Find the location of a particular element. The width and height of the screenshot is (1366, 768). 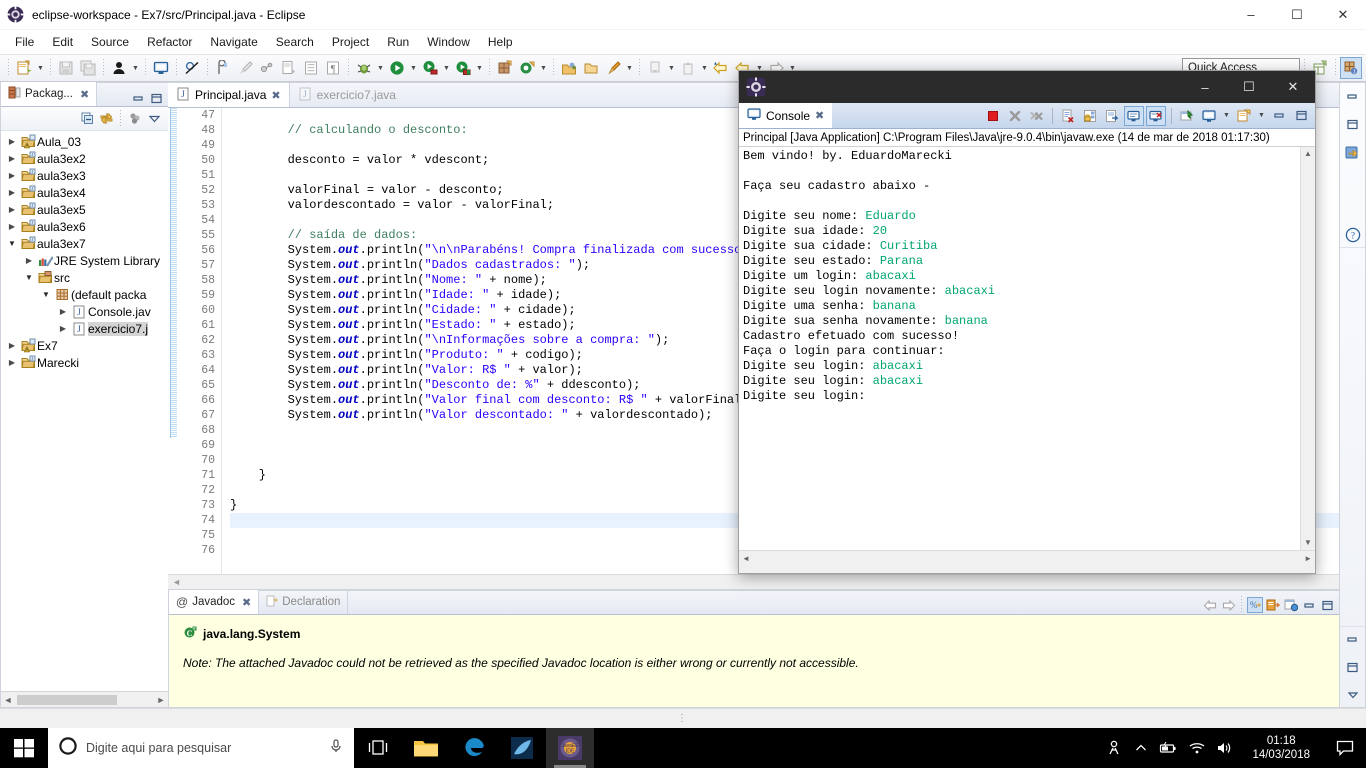

clear-console-icon is located at coordinates (1068, 116).